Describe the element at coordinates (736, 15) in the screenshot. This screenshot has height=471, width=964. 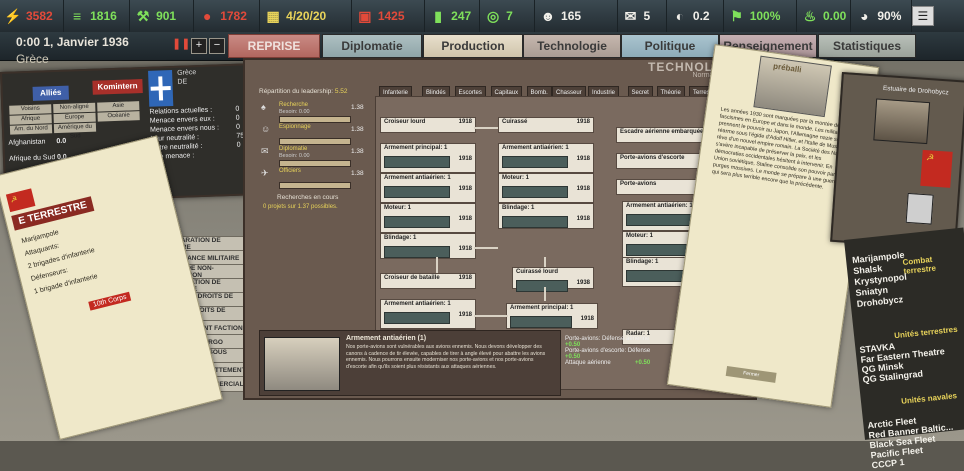
I see `flag-icon: ⚑` at that location.